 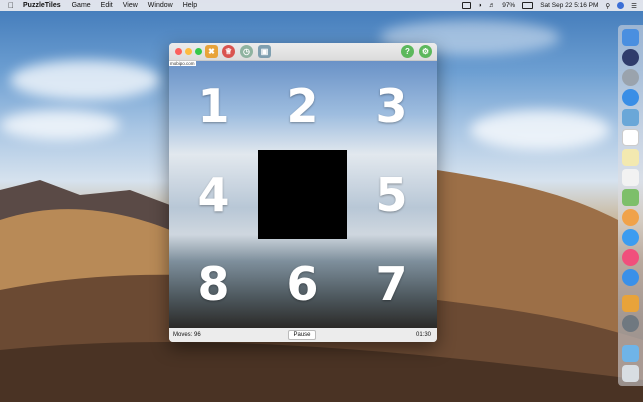 I want to click on shuffle-icon: ✖, so click(x=211, y=51).